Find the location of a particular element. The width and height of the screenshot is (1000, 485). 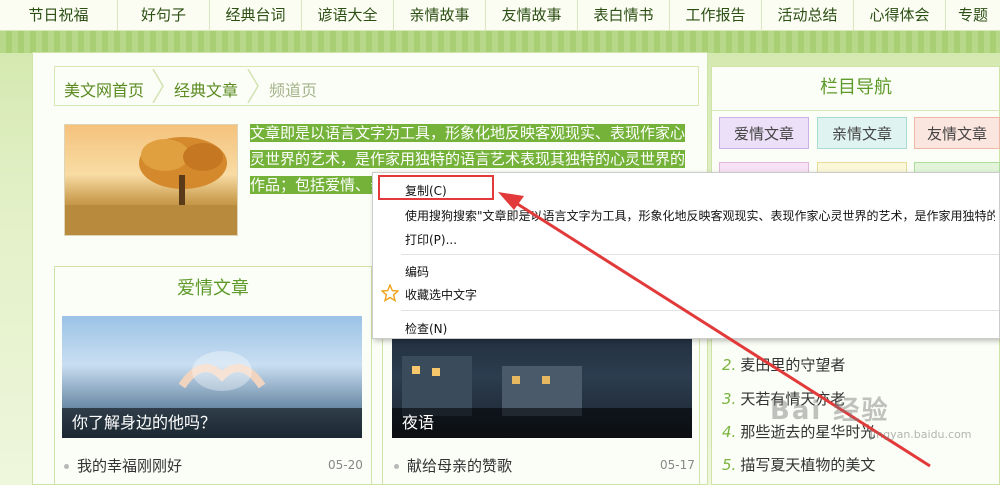

baidu-jingyan-watermark: Bai 经验 is located at coordinates (830, 411).